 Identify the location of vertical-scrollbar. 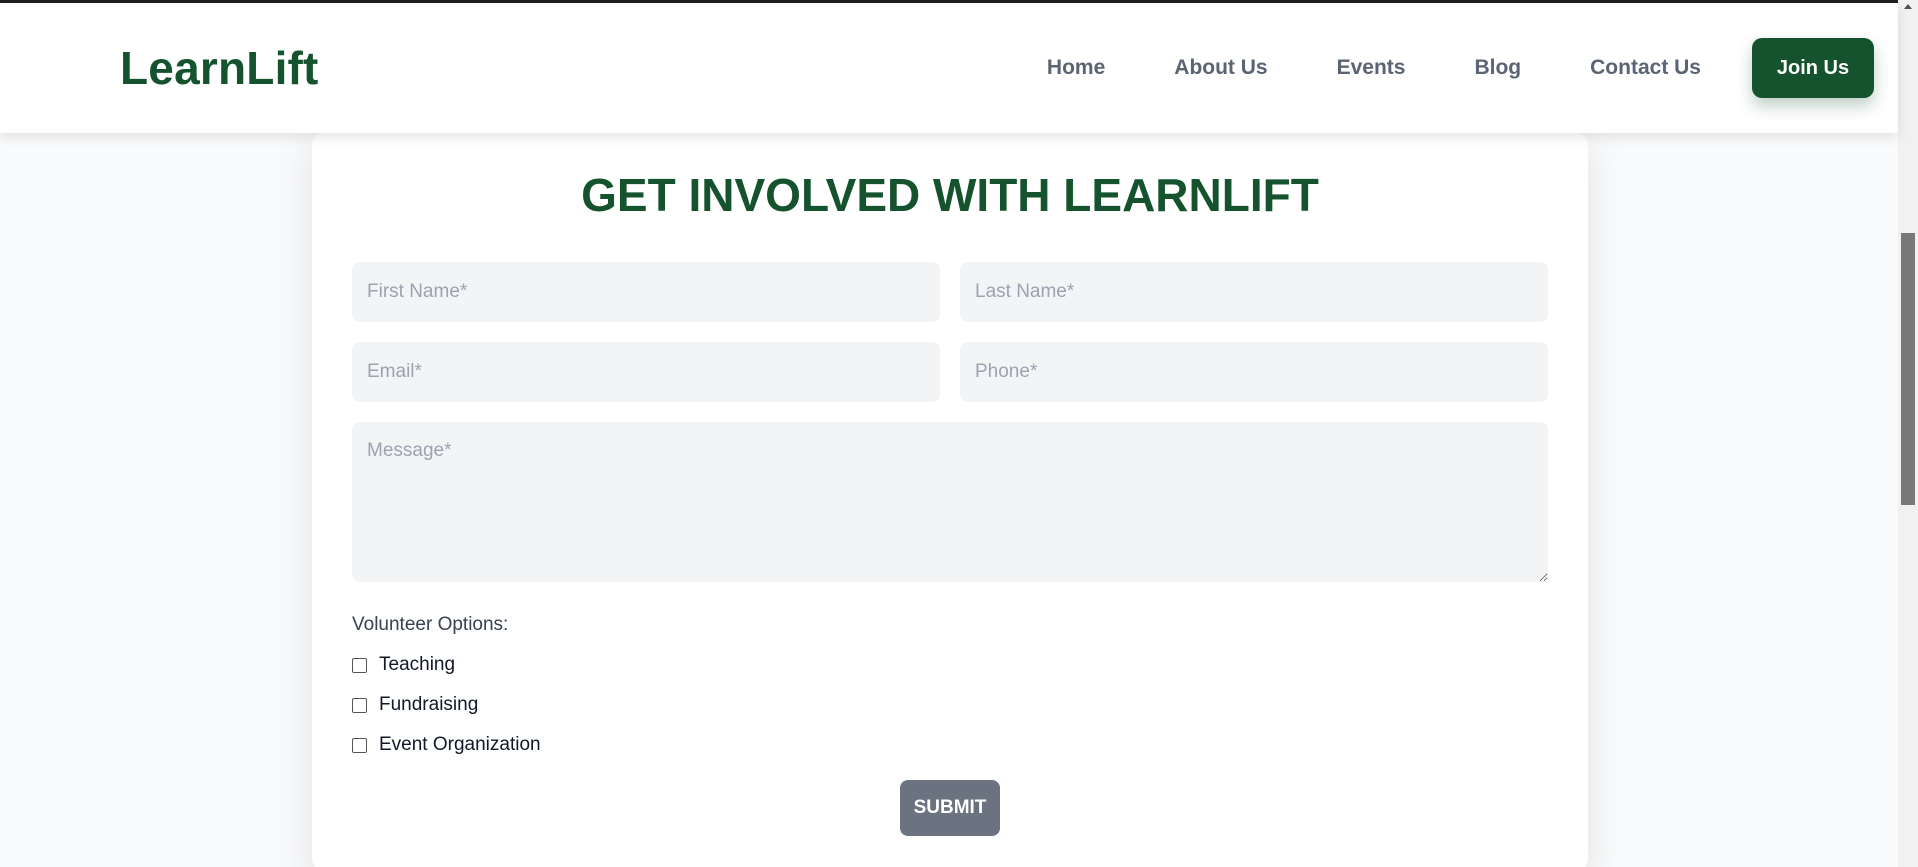
(1908, 433).